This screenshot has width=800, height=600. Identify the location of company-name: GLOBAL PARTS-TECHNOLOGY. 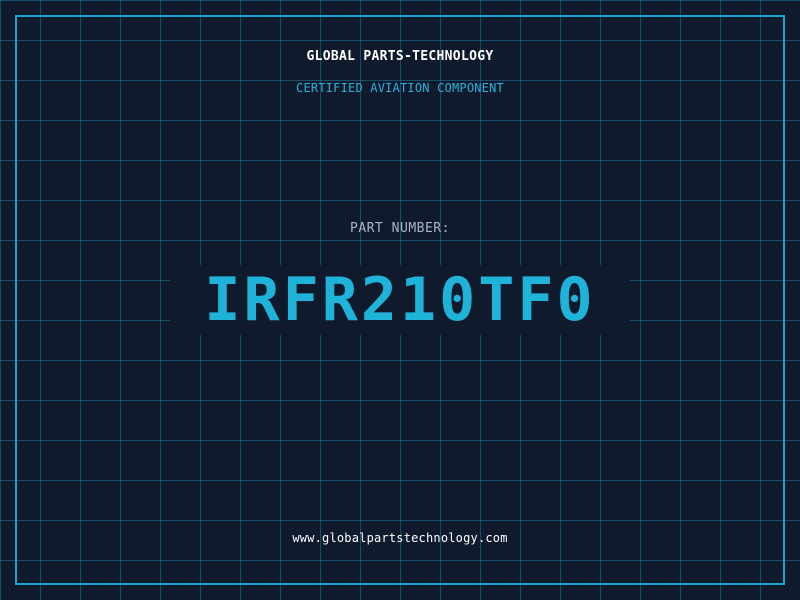
(400, 56).